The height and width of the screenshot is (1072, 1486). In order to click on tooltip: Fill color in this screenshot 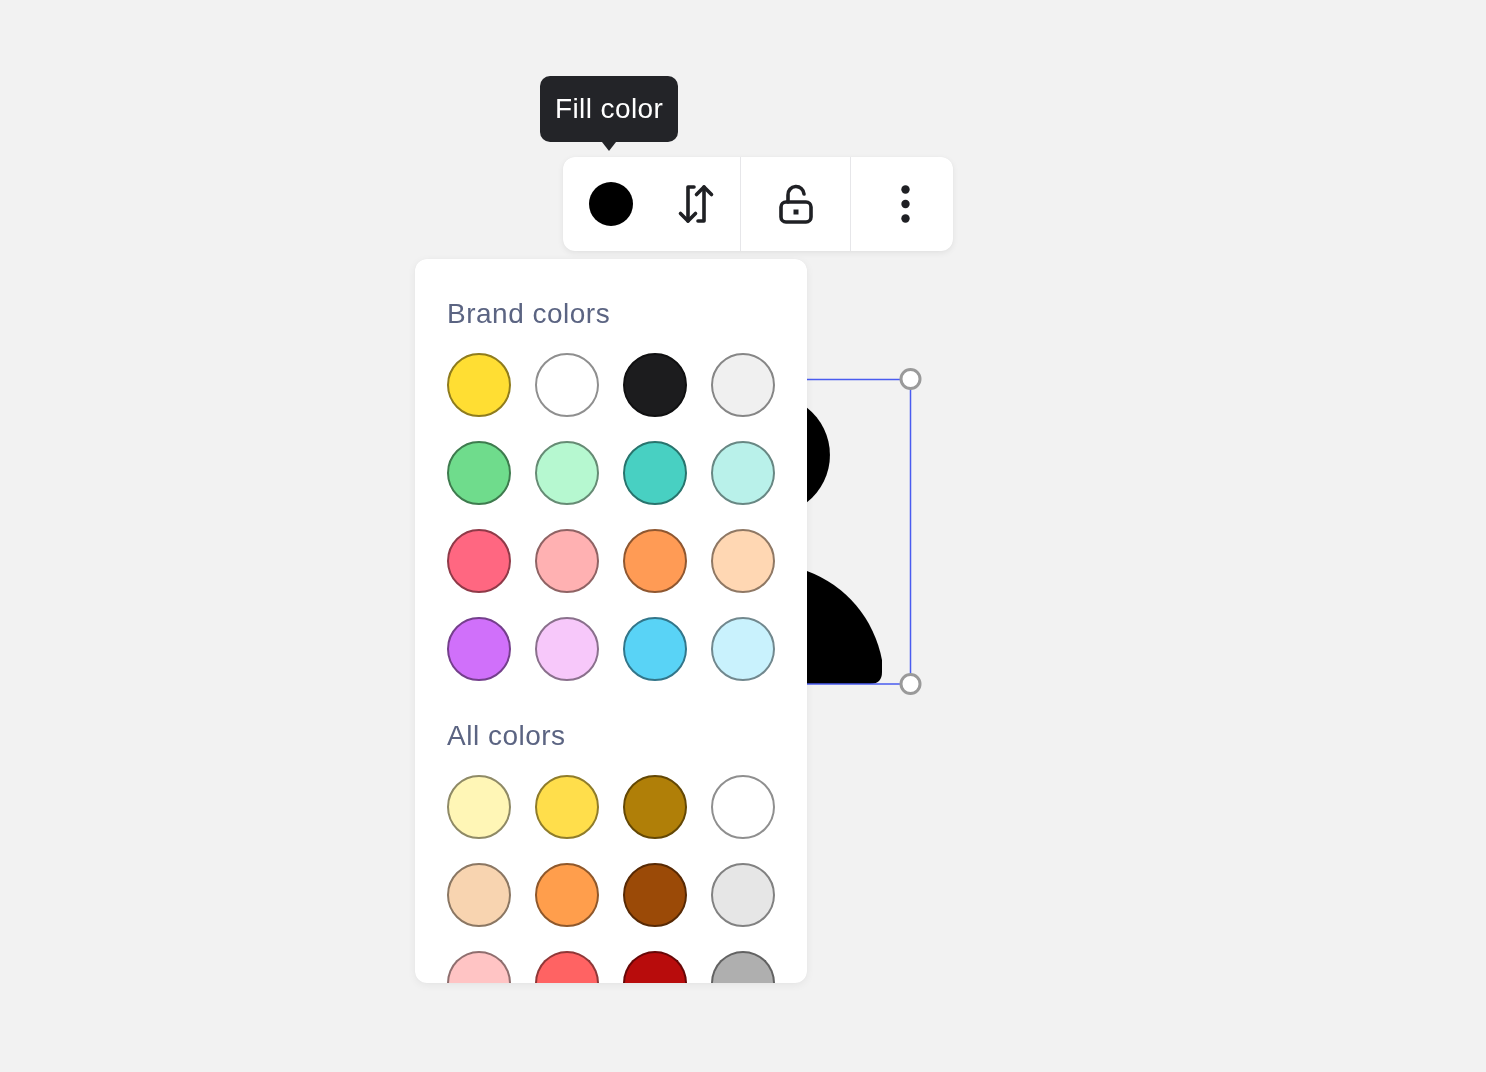, I will do `click(609, 109)`.